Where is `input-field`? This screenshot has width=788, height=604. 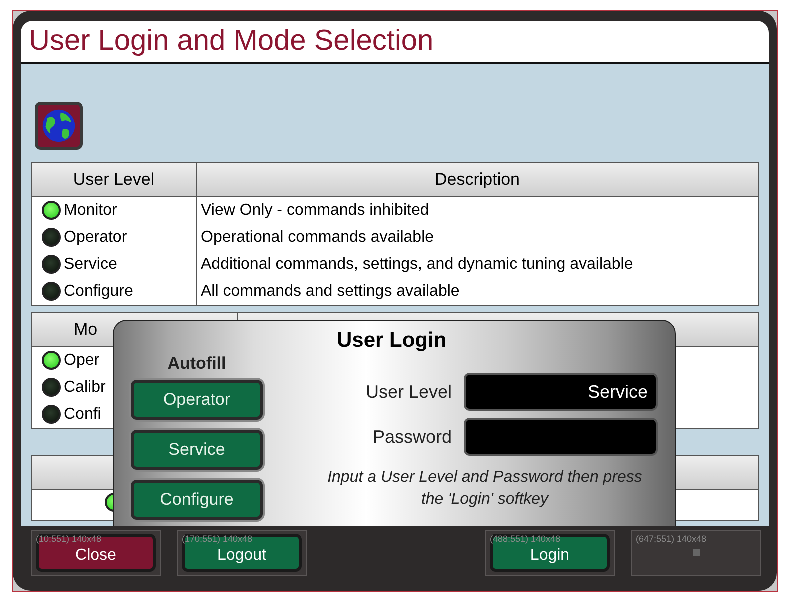
input-field is located at coordinates (561, 437).